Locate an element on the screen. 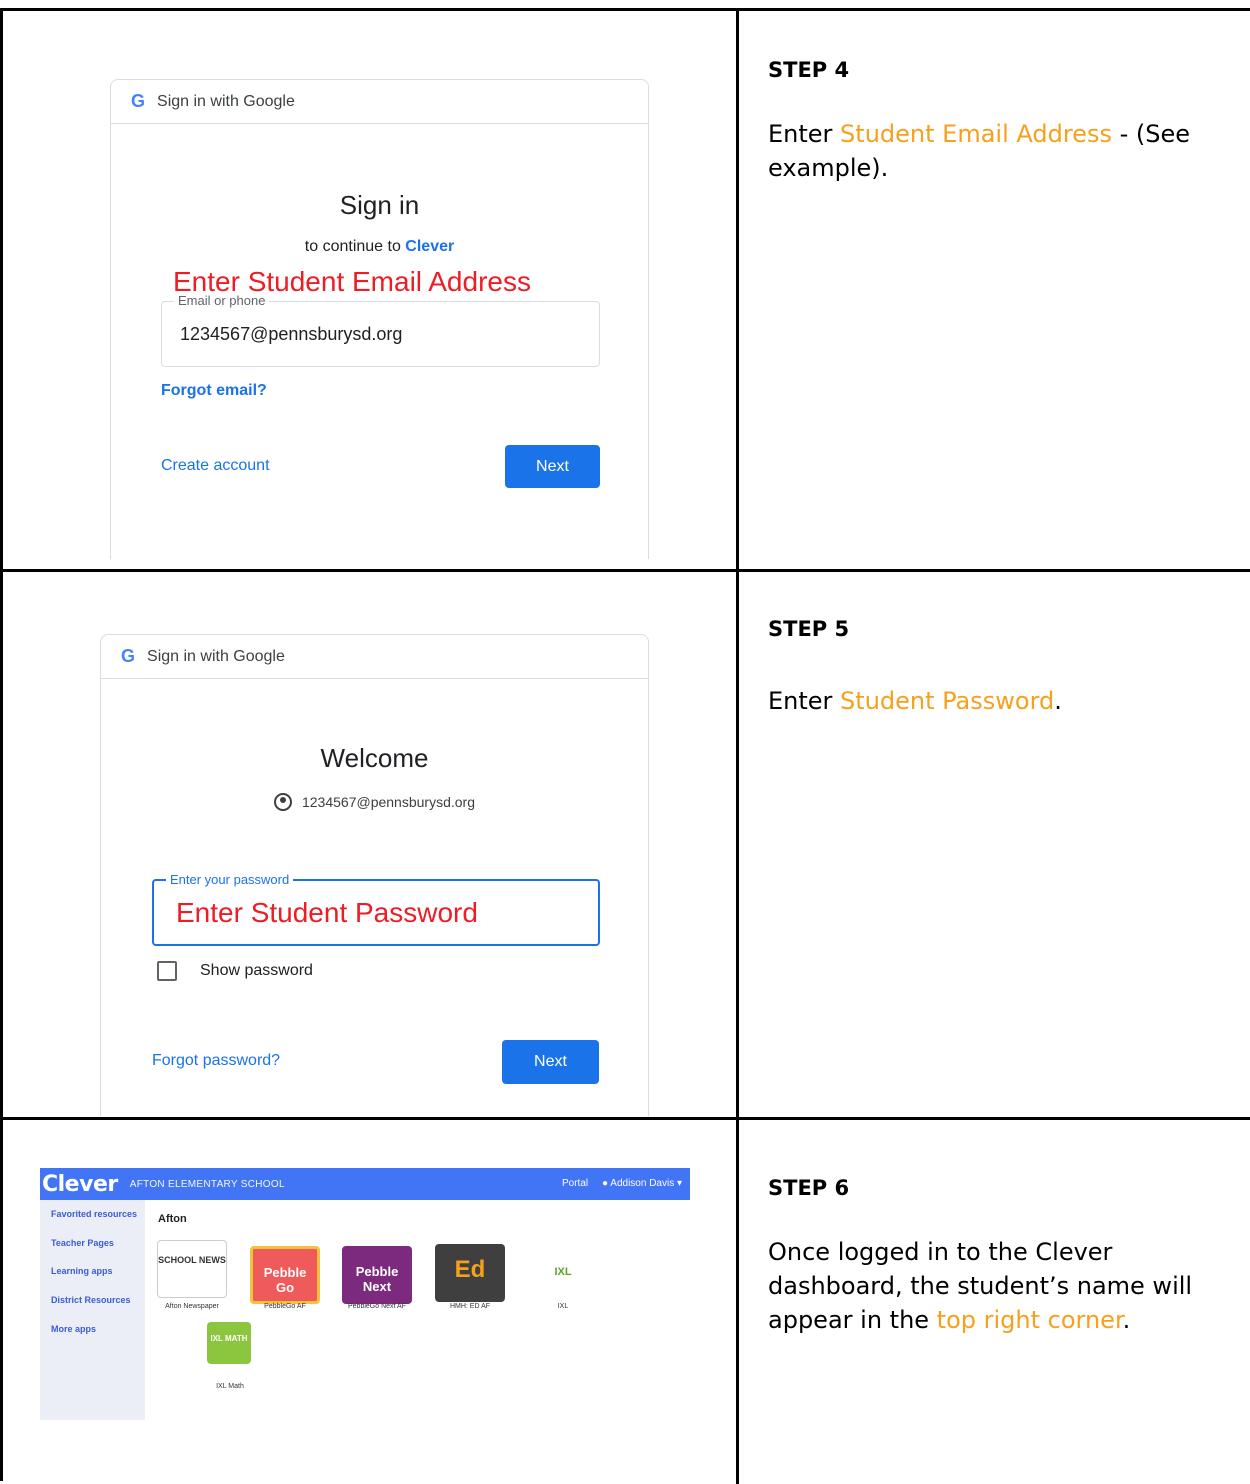 Image resolution: width=1250 pixels, height=1484 pixels. account-chip: 1234567@pennsburysd.org is located at coordinates (374, 802).